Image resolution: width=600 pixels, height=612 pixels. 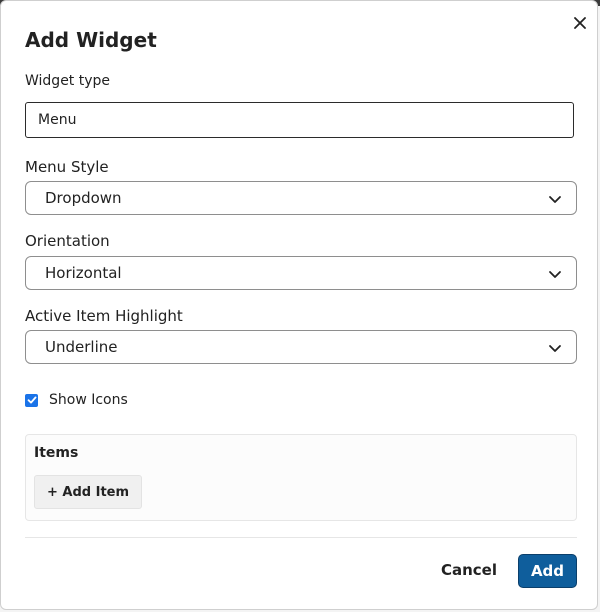 What do you see at coordinates (301, 477) in the screenshot?
I see `items-panel: Items + Add Item` at bounding box center [301, 477].